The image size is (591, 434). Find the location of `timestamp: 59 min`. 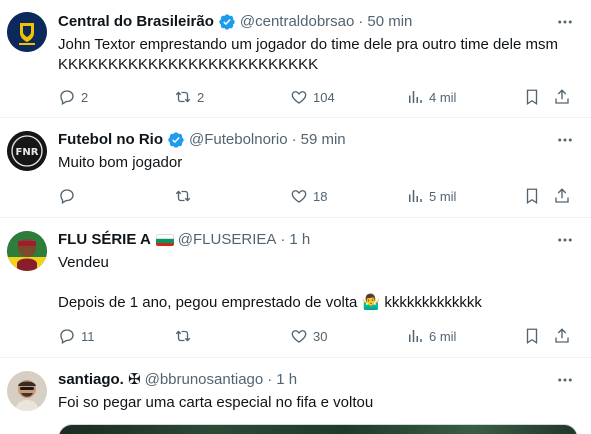

timestamp: 59 min is located at coordinates (323, 140).